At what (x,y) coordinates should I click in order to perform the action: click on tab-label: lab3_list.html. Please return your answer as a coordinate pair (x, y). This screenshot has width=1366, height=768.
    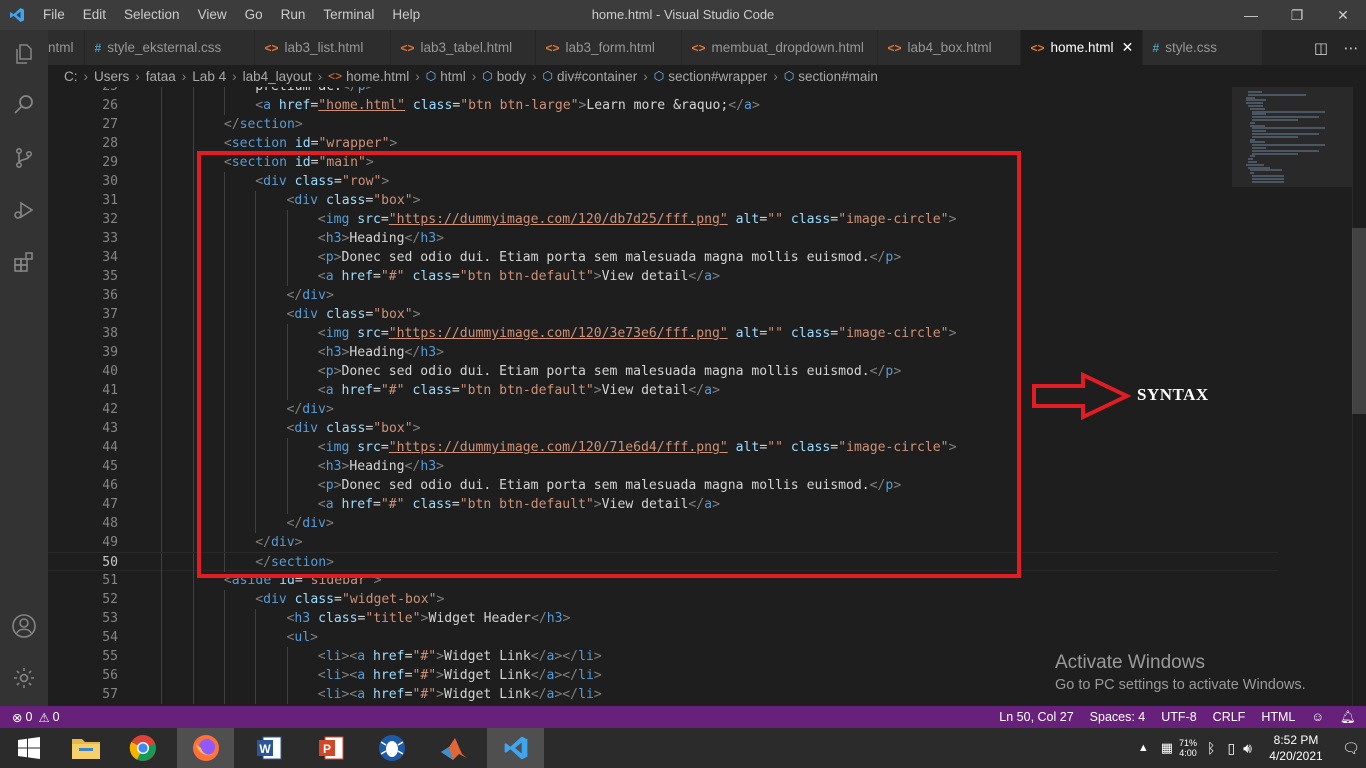
    Looking at the image, I should click on (324, 47).